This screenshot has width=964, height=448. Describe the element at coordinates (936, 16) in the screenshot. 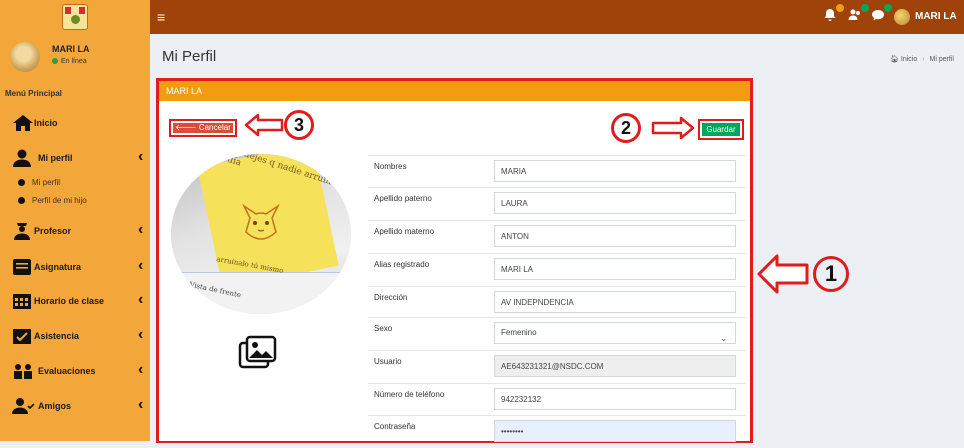

I see `top-user-name: MARI LA` at that location.